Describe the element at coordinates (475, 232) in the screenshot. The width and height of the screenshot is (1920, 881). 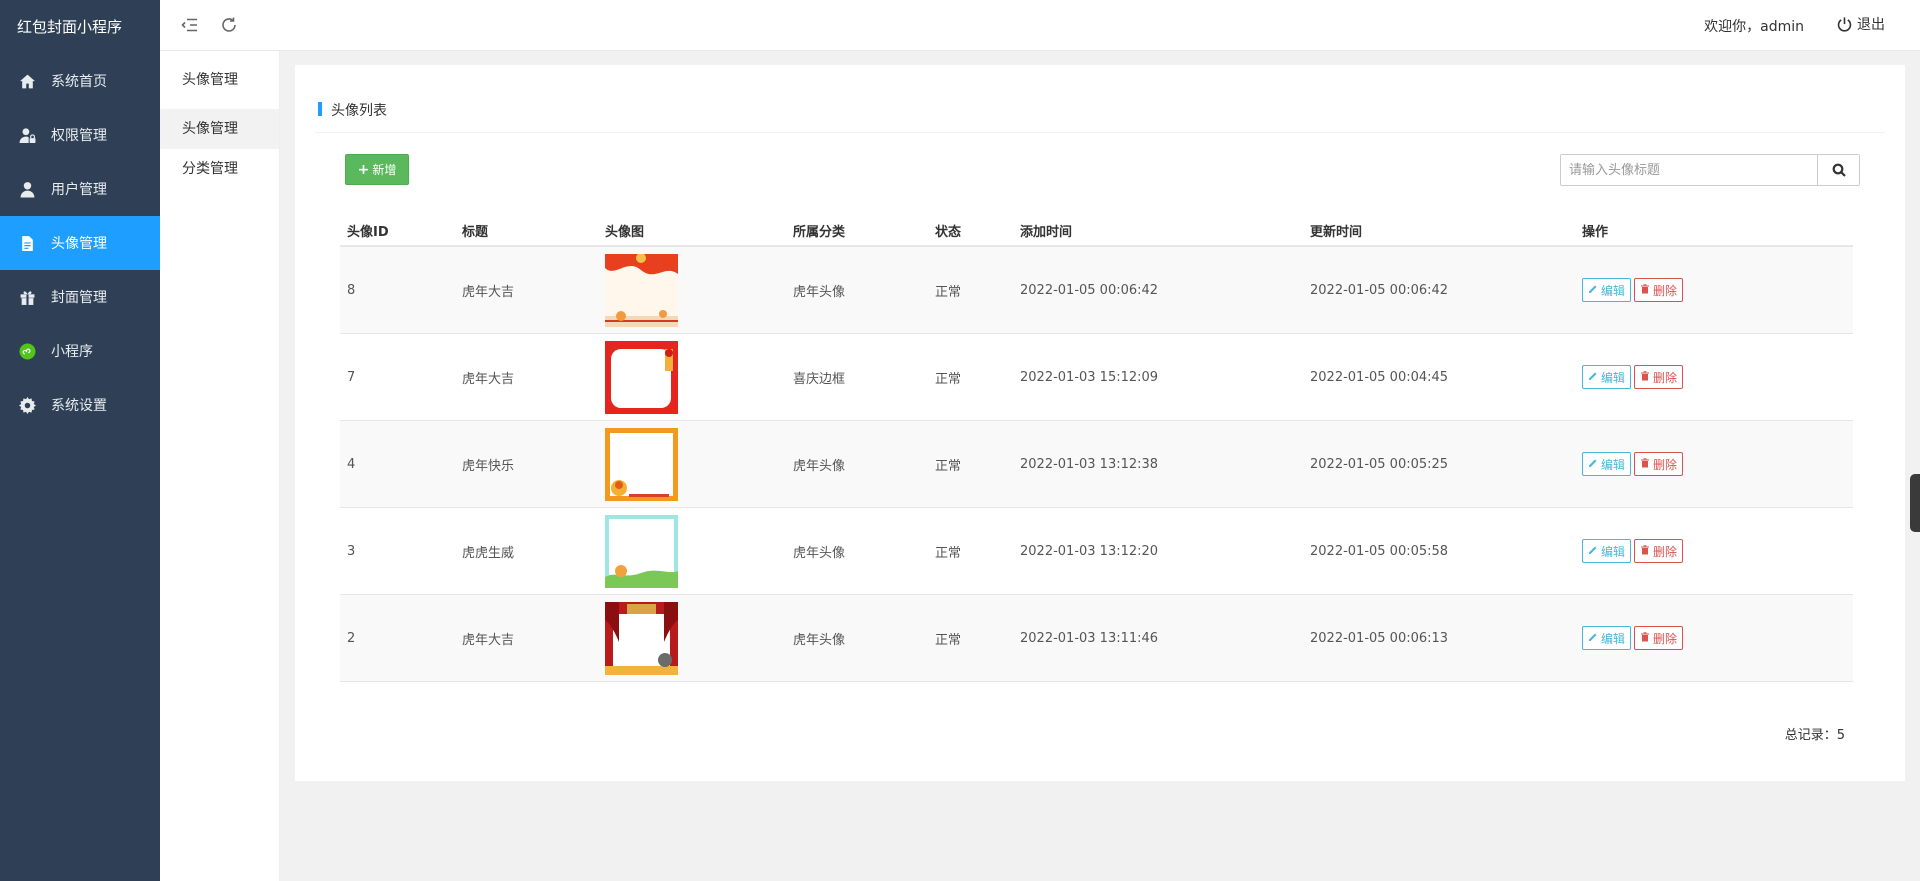
I see `column-header-title: 标题` at that location.